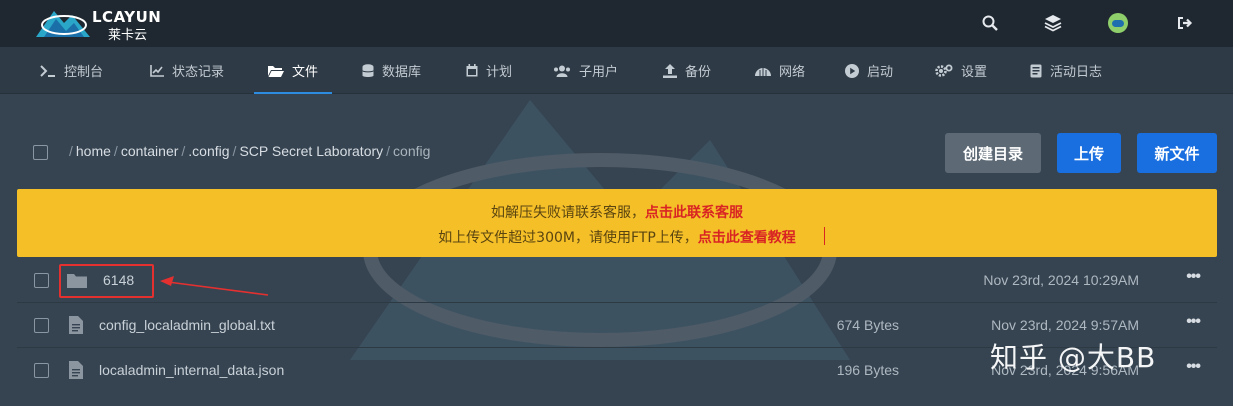 The width and height of the screenshot is (1233, 406). What do you see at coordinates (128, 35) in the screenshot?
I see `brand-subtitle: 莱卡云` at bounding box center [128, 35].